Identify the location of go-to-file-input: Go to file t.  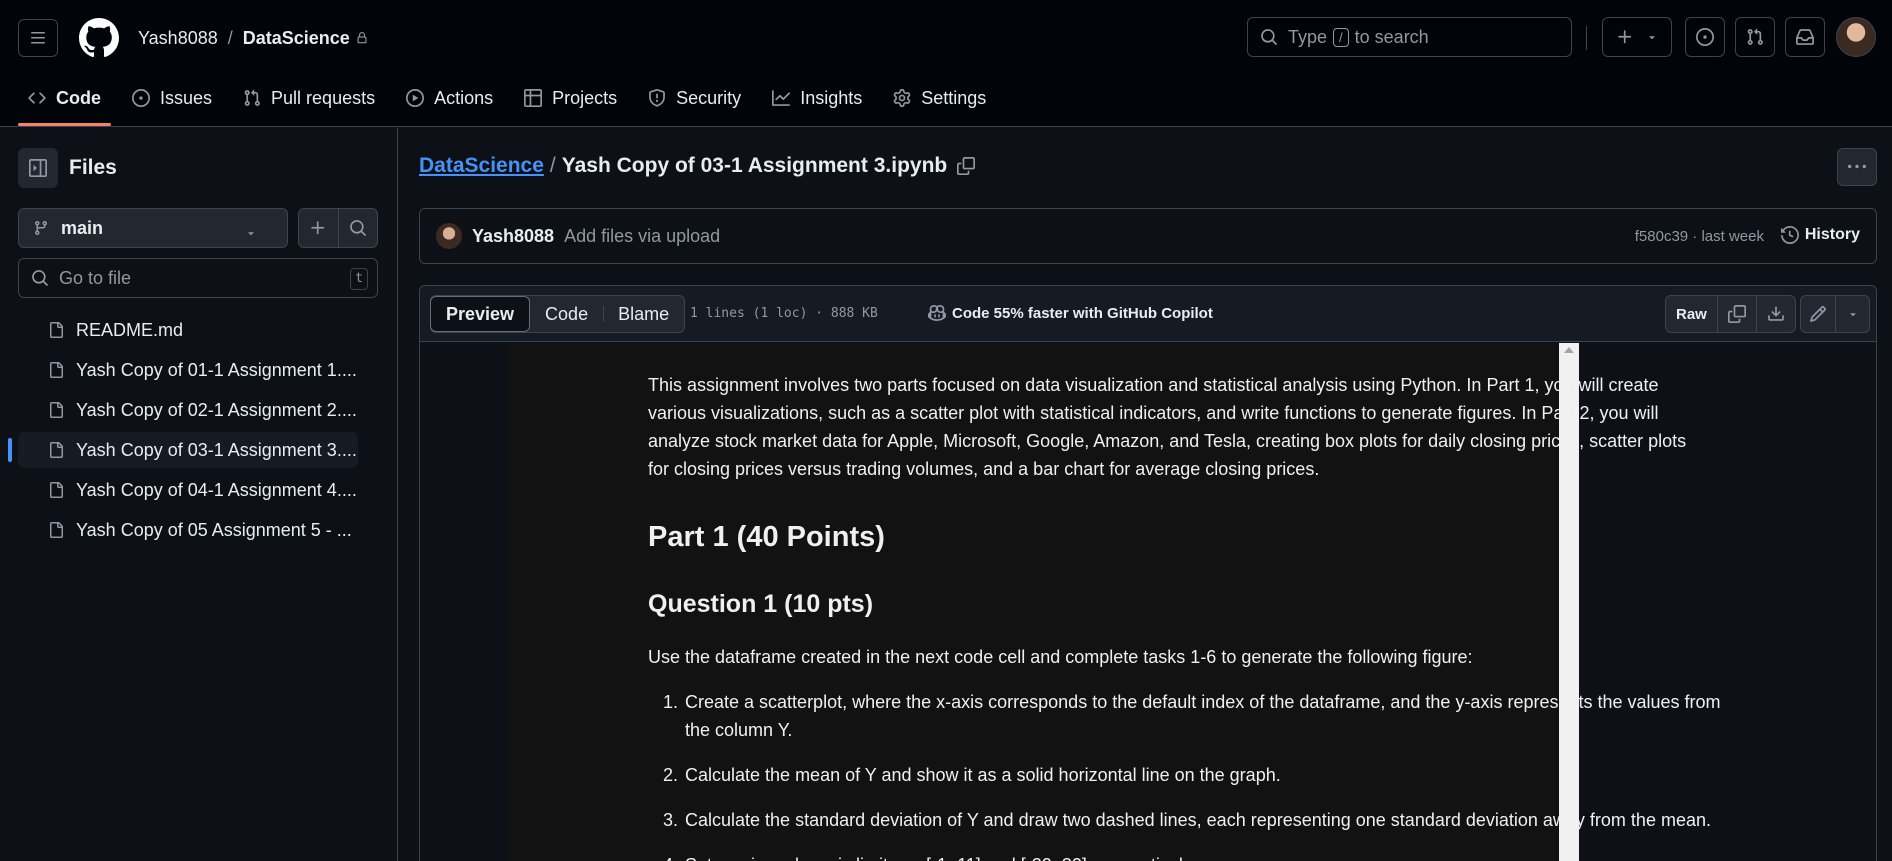
(198, 278).